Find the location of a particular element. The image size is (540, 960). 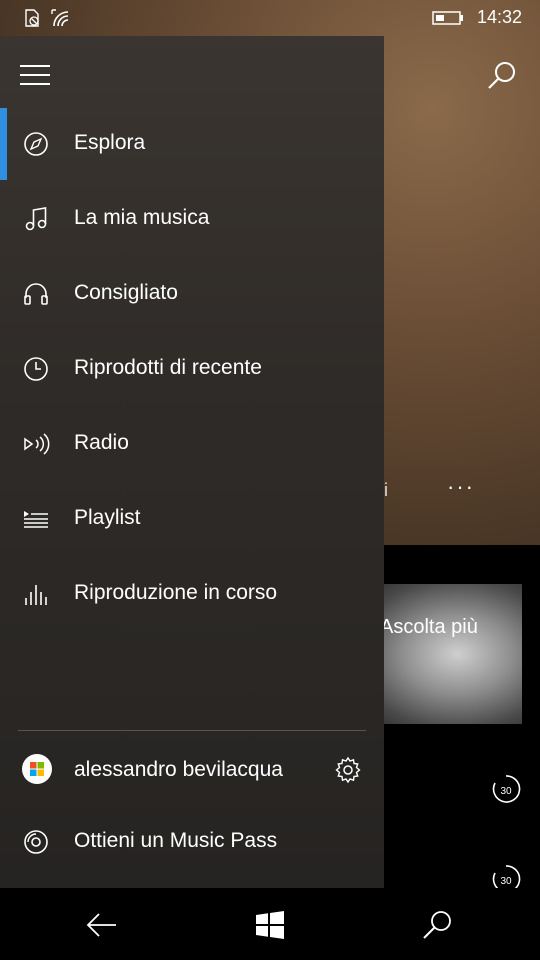

more-options-button: ··· is located at coordinates (461, 487).